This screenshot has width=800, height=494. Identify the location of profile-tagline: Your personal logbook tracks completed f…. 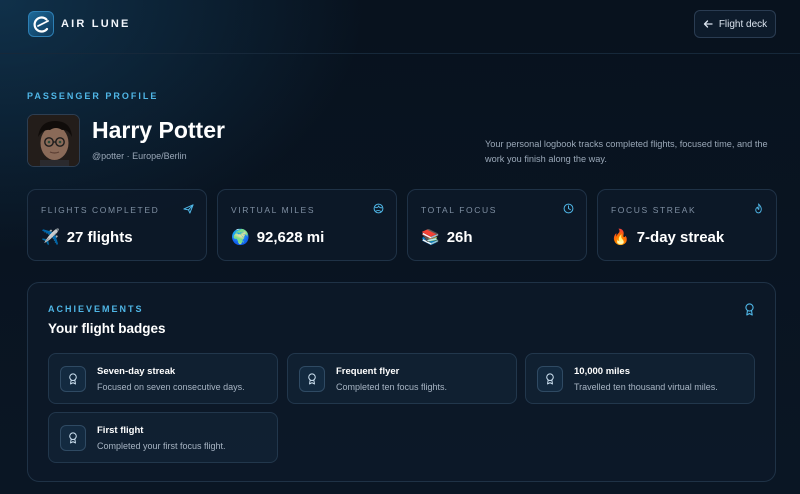
(626, 151).